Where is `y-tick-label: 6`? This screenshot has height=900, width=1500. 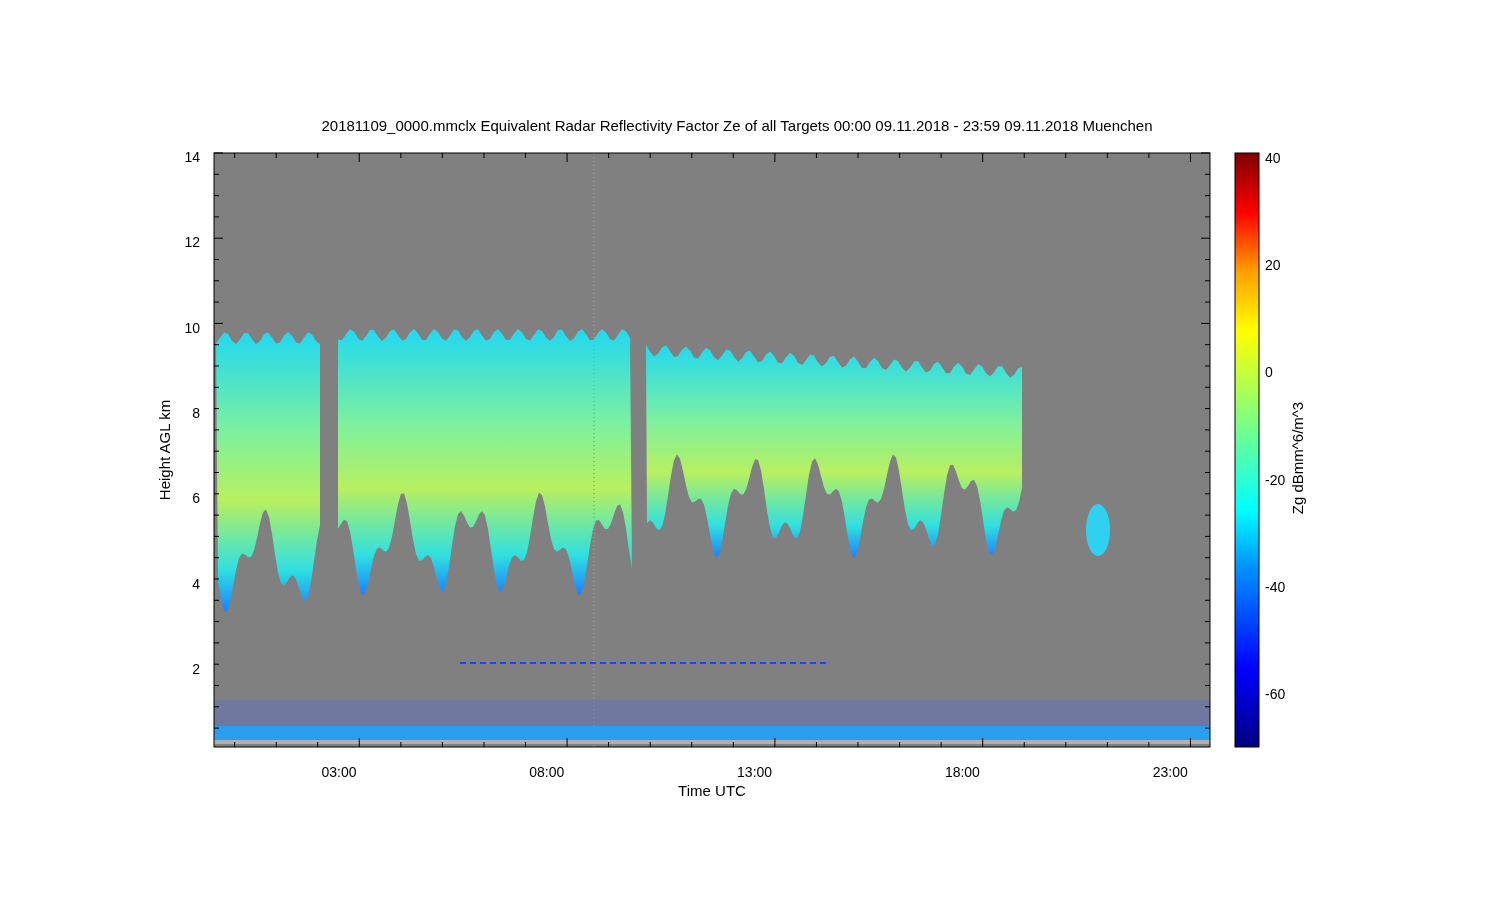 y-tick-label: 6 is located at coordinates (196, 498).